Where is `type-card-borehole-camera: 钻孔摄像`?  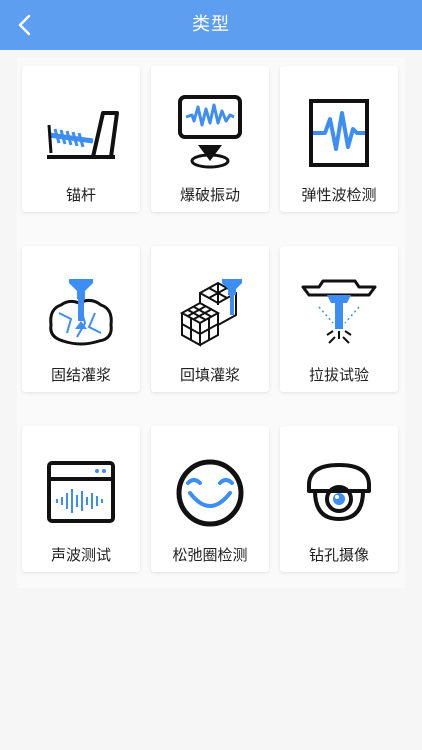 type-card-borehole-camera: 钻孔摄像 is located at coordinates (339, 499).